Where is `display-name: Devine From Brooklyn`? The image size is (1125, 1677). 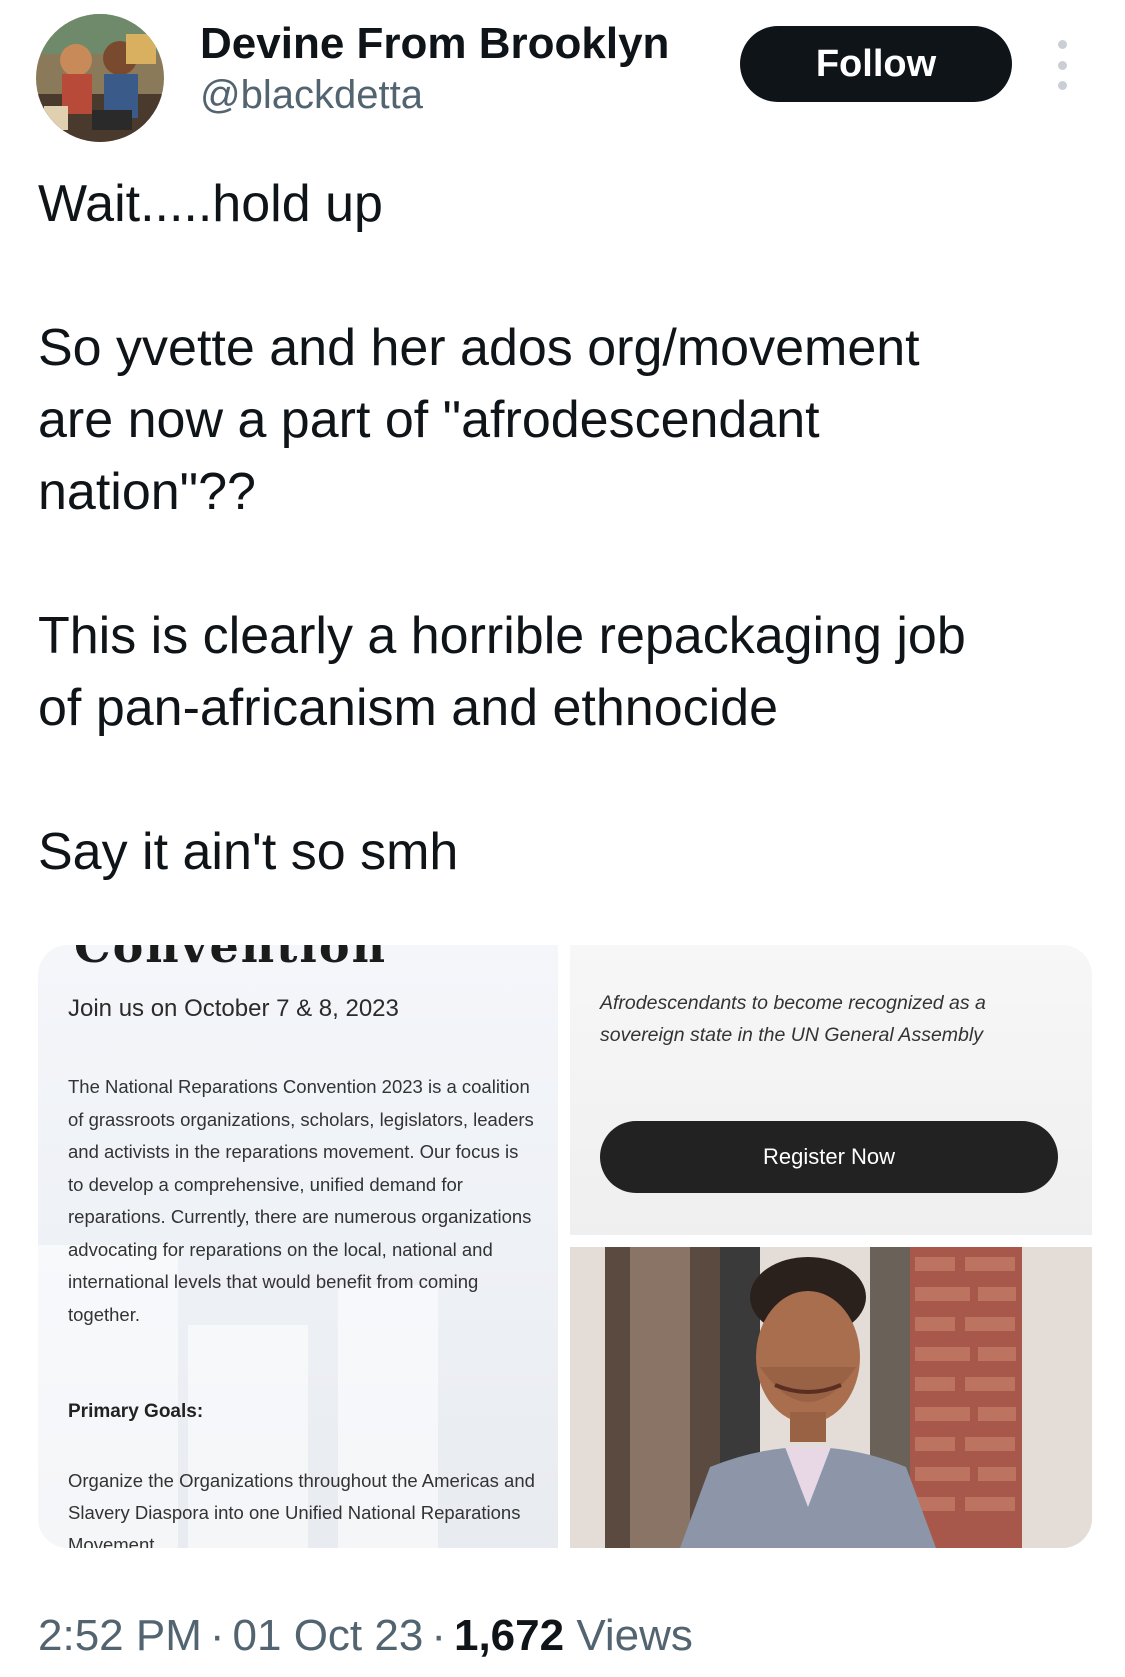 display-name: Devine From Brooklyn is located at coordinates (434, 44).